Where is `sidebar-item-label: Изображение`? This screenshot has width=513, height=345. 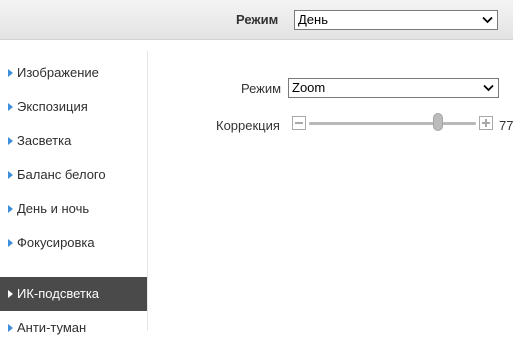
sidebar-item-label: Изображение is located at coordinates (58, 72).